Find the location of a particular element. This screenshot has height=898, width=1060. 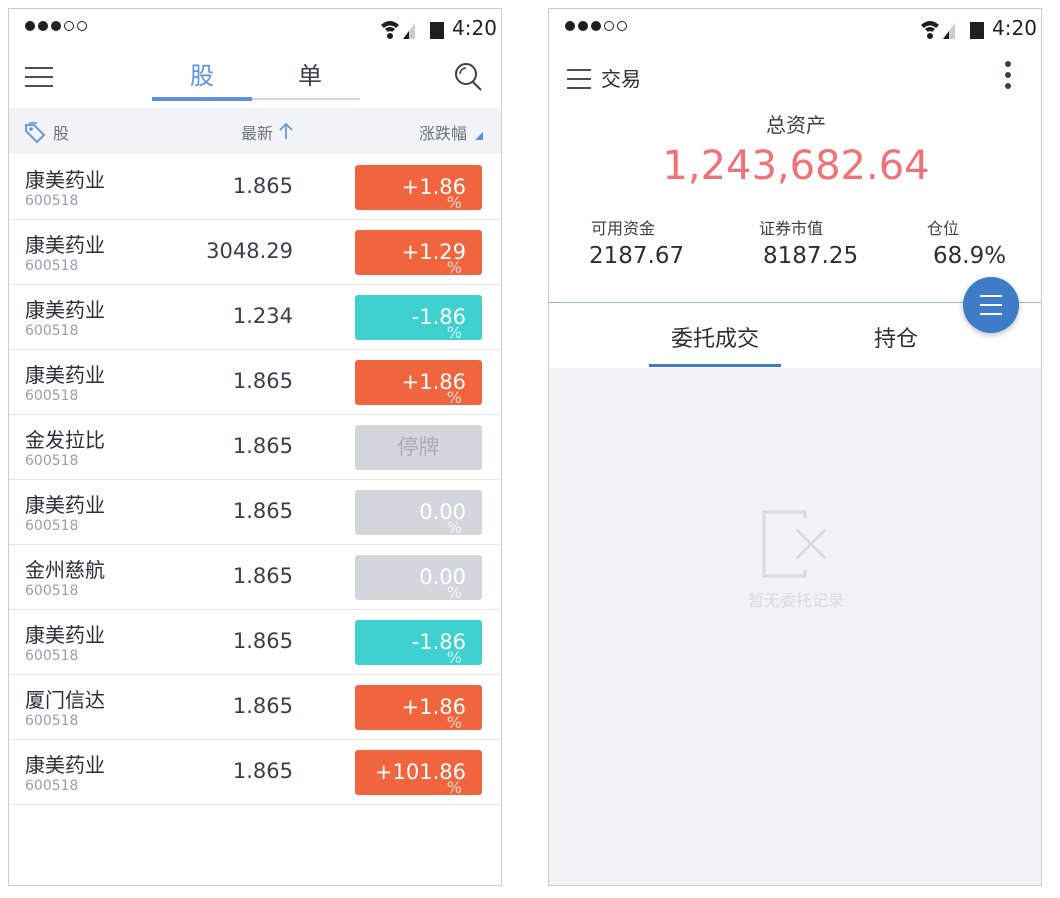

table-row: 康美药业 600518 1.865 -1.86% is located at coordinates (255, 642).